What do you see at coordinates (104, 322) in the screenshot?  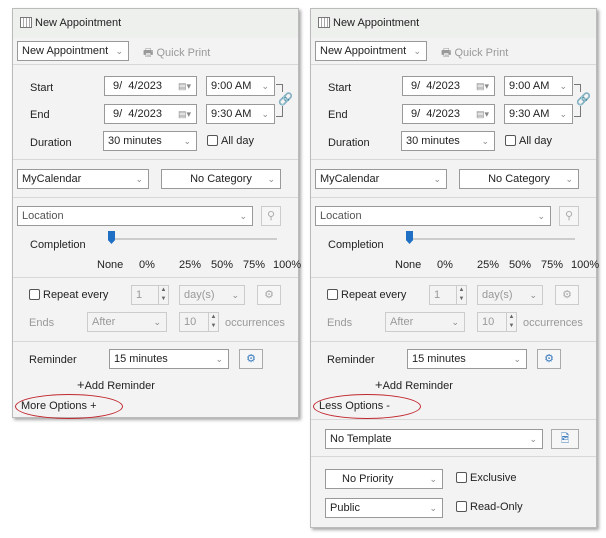 I see `ends-mode-select-value: After` at bounding box center [104, 322].